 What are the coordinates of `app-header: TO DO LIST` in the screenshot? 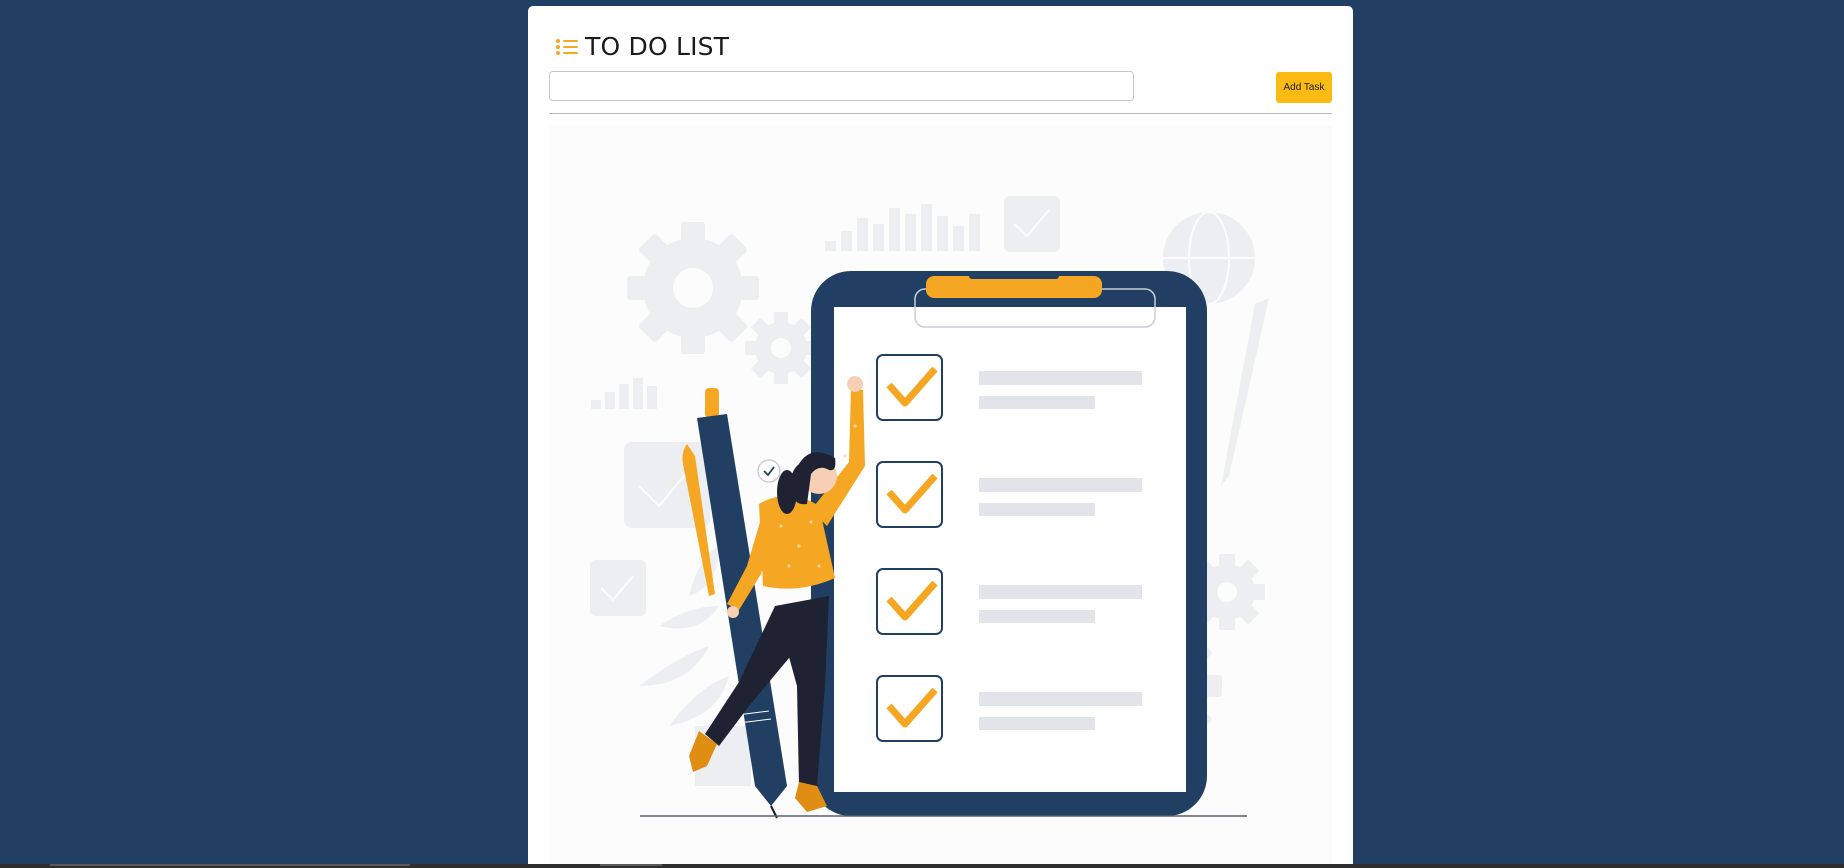 It's located at (642, 46).